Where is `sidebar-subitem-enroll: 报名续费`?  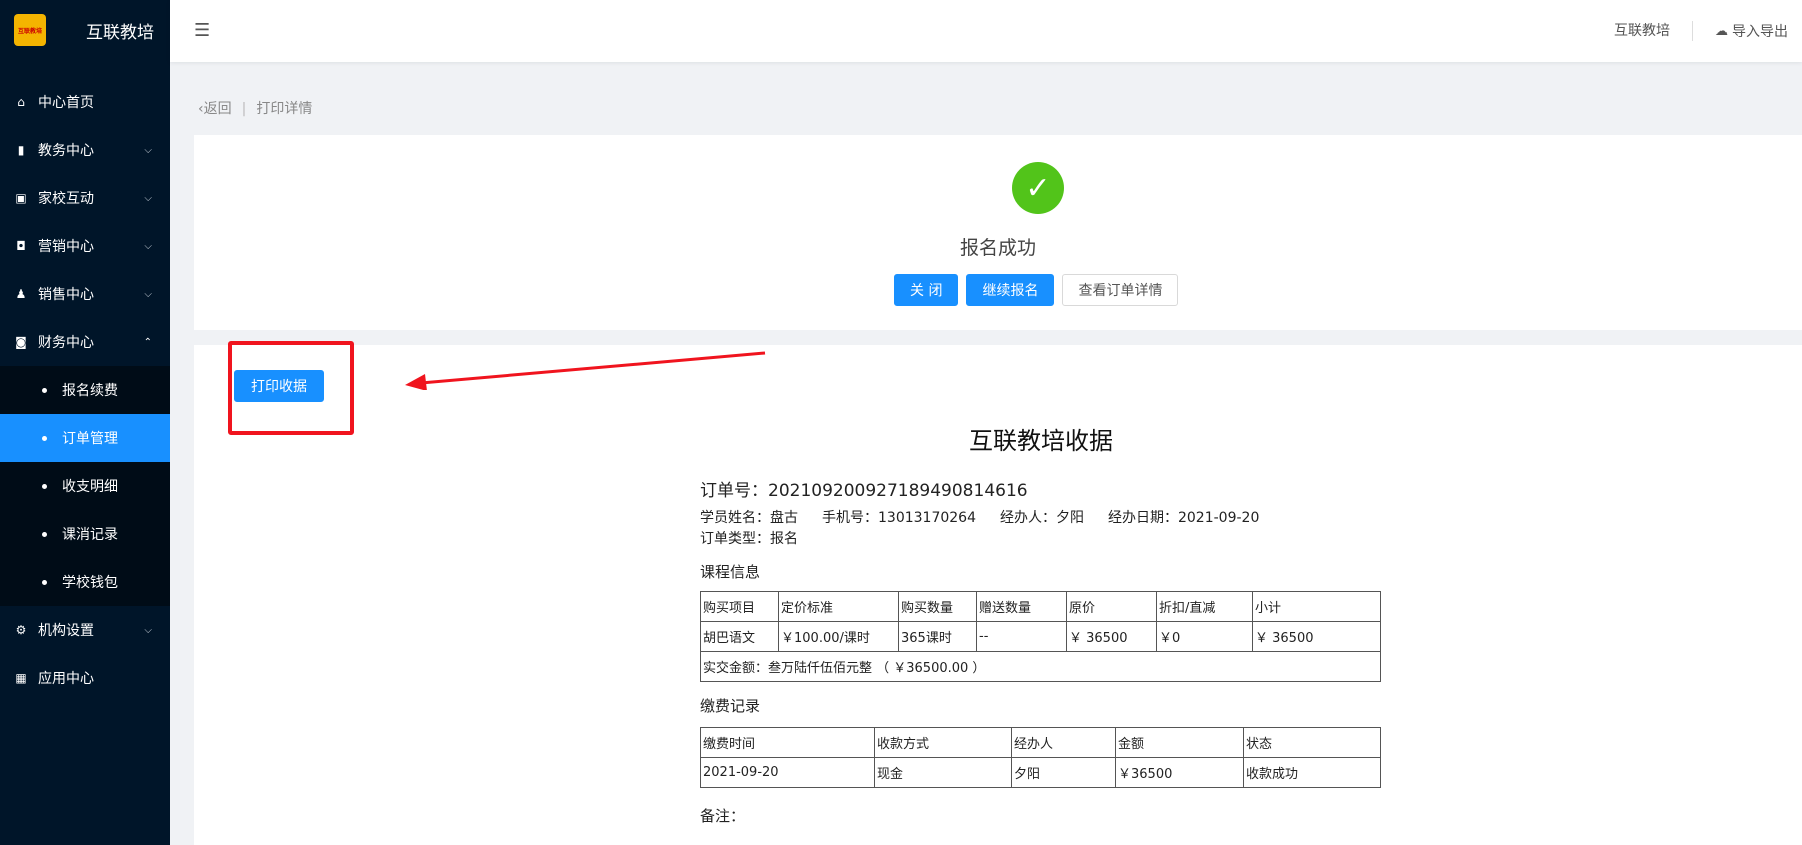 sidebar-subitem-enroll: 报名续费 is located at coordinates (85, 390).